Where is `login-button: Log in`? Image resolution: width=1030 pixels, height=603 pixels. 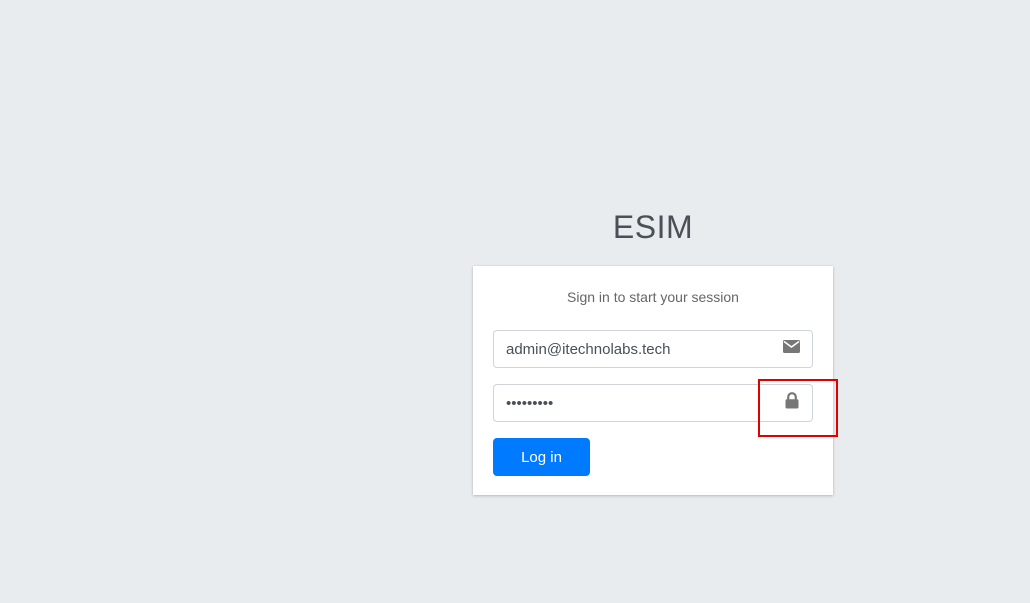
login-button: Log in is located at coordinates (541, 457).